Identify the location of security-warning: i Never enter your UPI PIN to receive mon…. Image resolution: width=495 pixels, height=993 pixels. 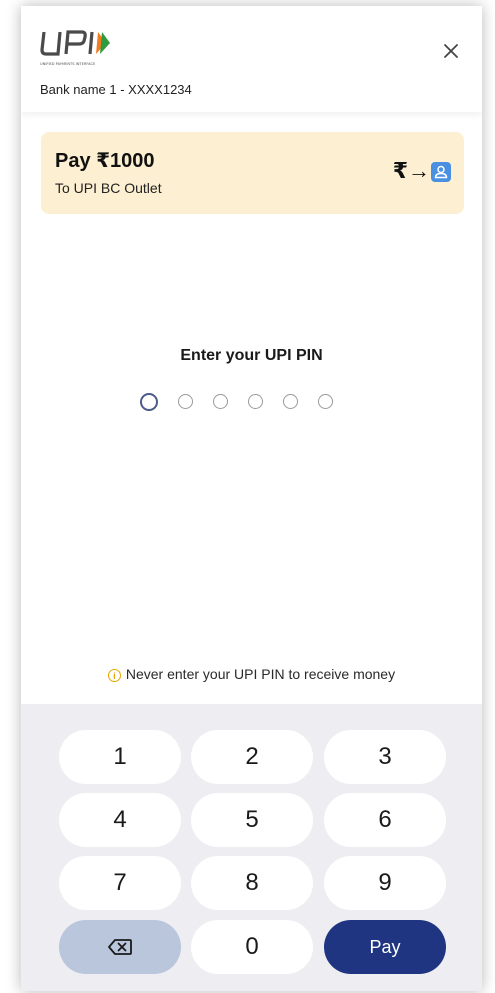
(251, 674).